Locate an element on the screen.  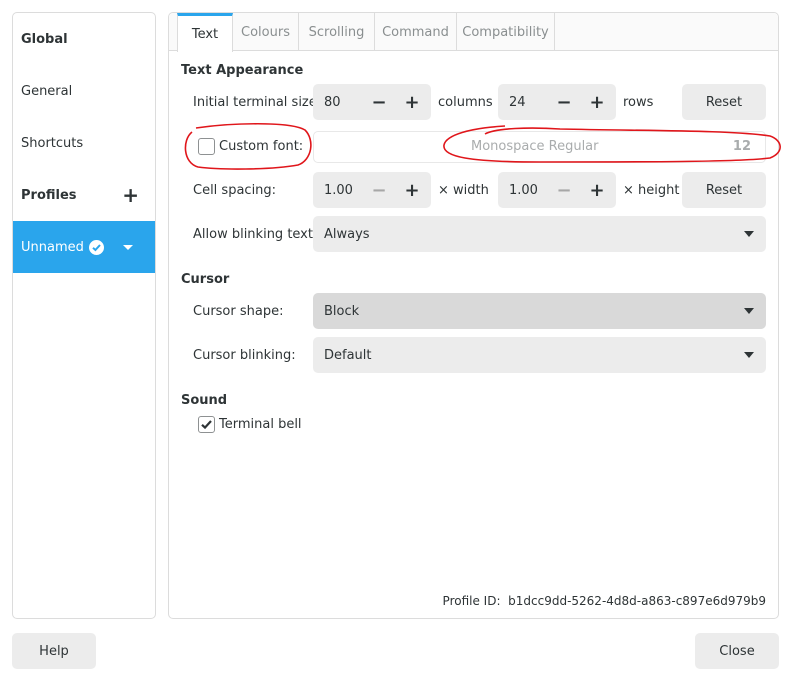
tab-colours-label: Colours is located at coordinates (265, 32).